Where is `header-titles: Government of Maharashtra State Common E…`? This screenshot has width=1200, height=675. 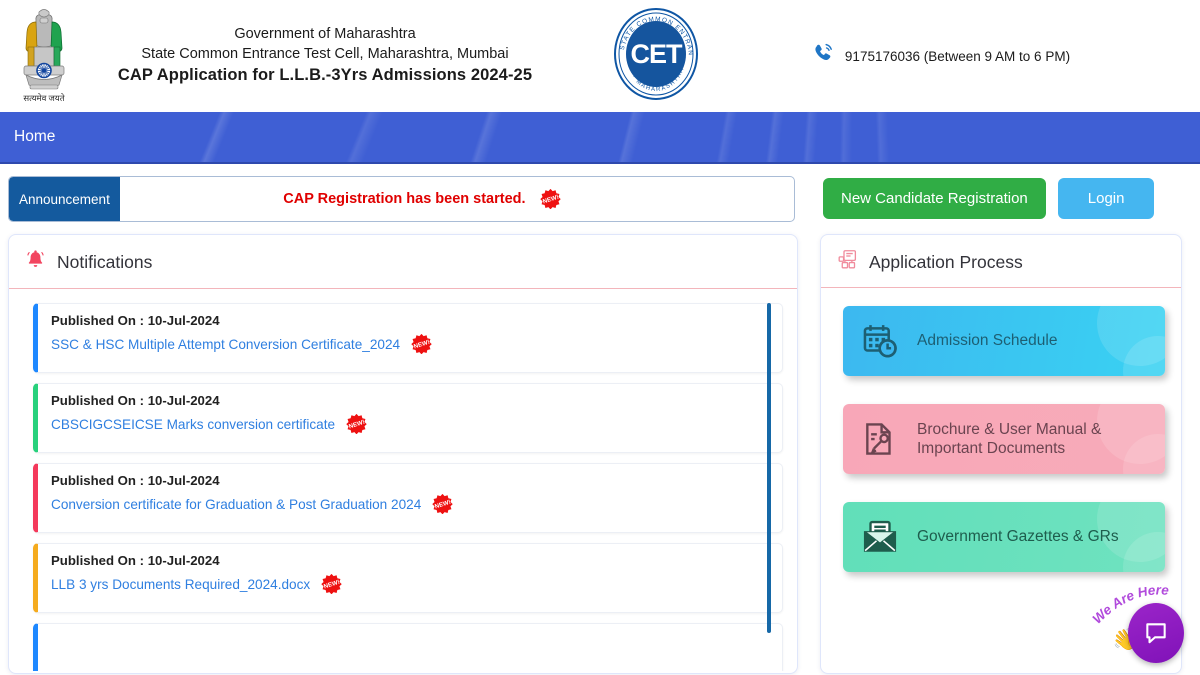 header-titles: Government of Maharashtra State Common E… is located at coordinates (325, 55).